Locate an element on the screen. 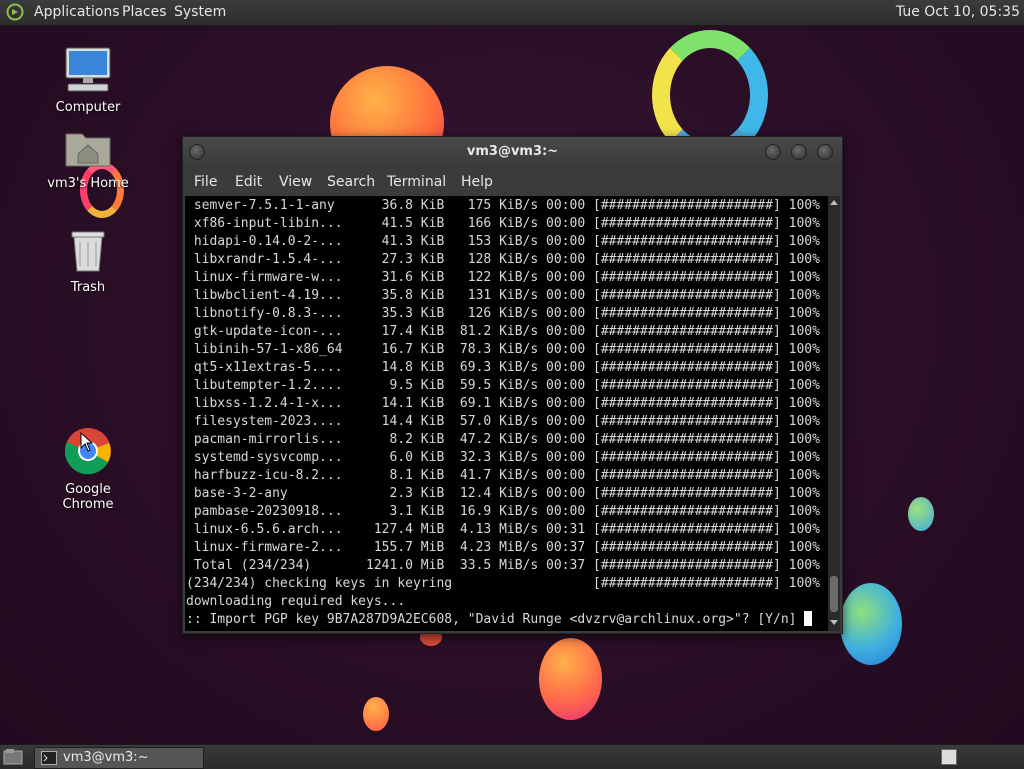  wallpaper-orange-blob is located at coordinates (570, 679).